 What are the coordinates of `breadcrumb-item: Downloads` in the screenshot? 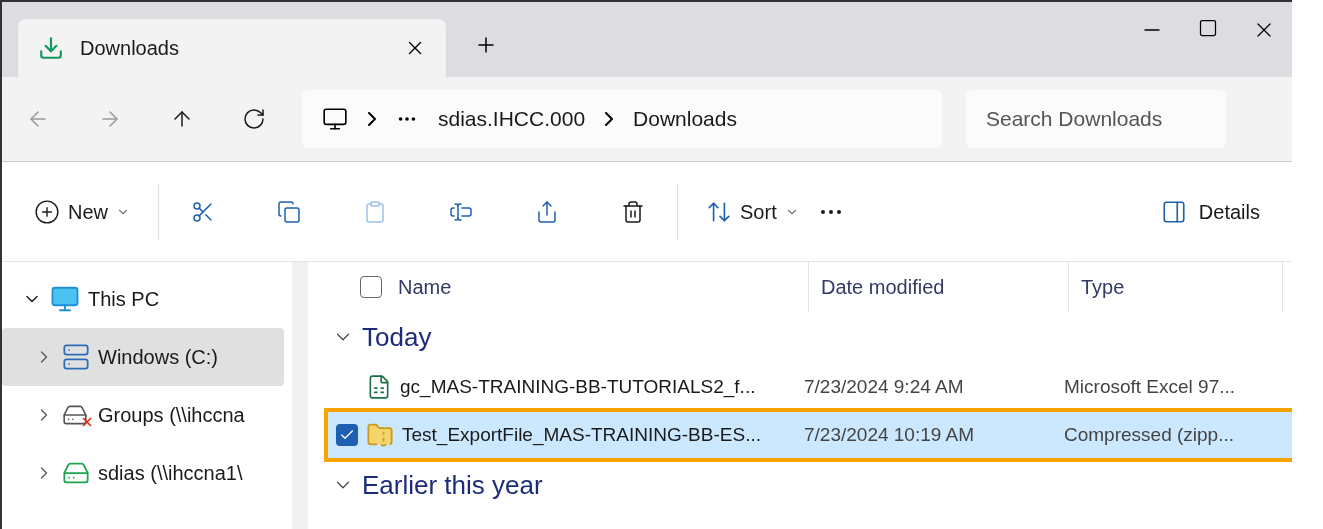 It's located at (685, 119).